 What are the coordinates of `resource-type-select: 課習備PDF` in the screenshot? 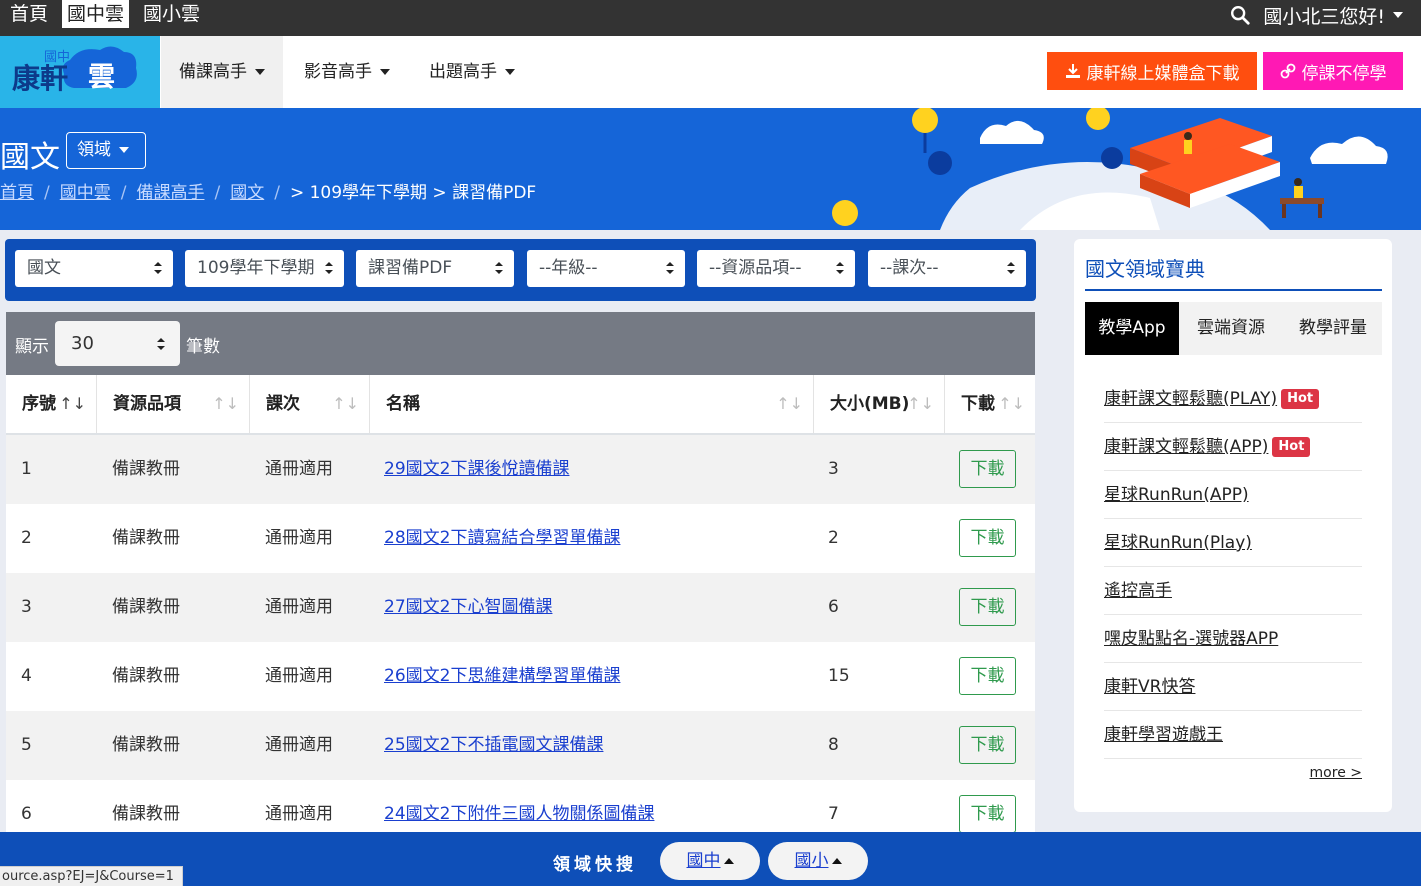 It's located at (435, 268).